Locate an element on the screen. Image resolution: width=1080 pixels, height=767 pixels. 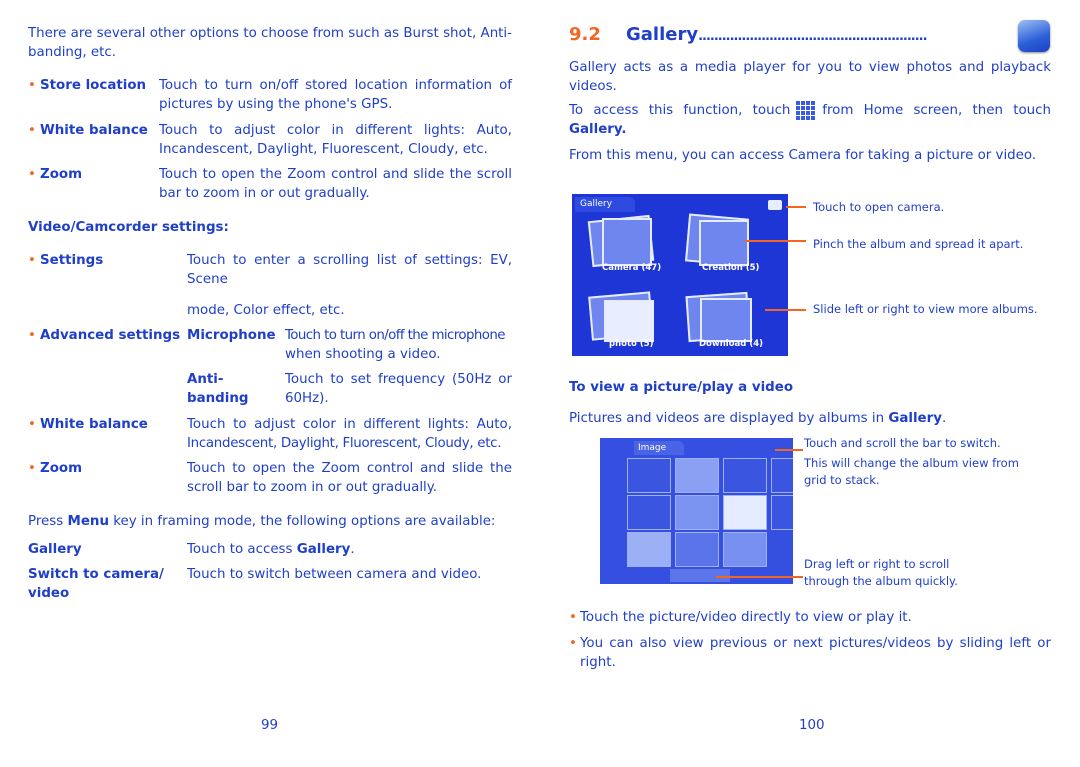
callout-text: Touch to open camera. is located at coordinates (879, 207).